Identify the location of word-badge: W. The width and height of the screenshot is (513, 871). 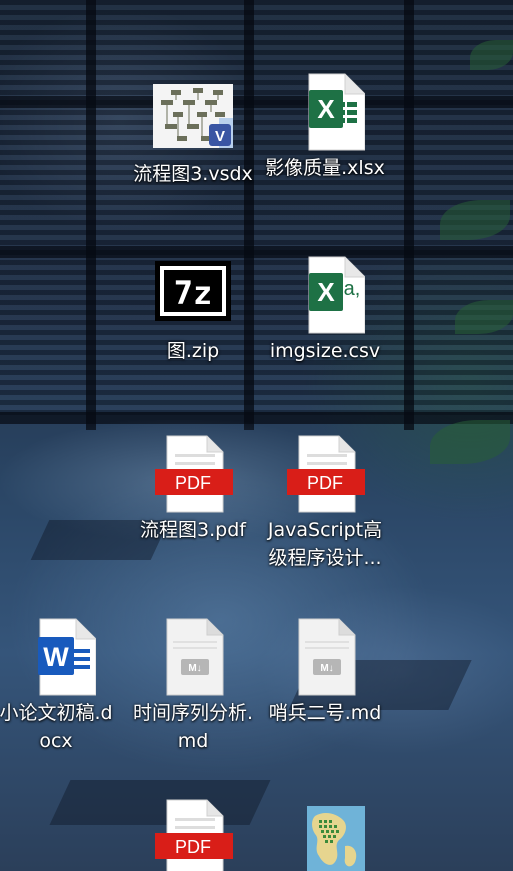
(56, 657).